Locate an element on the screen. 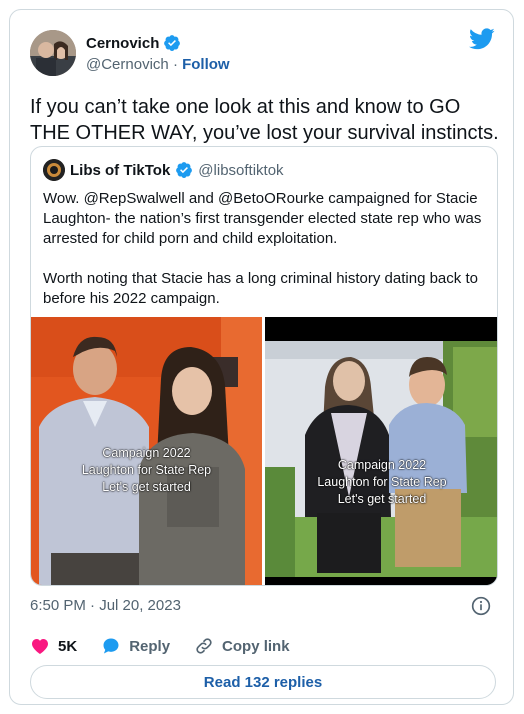 The width and height of the screenshot is (524, 714). author-handle: @Cernovich is located at coordinates (127, 64).